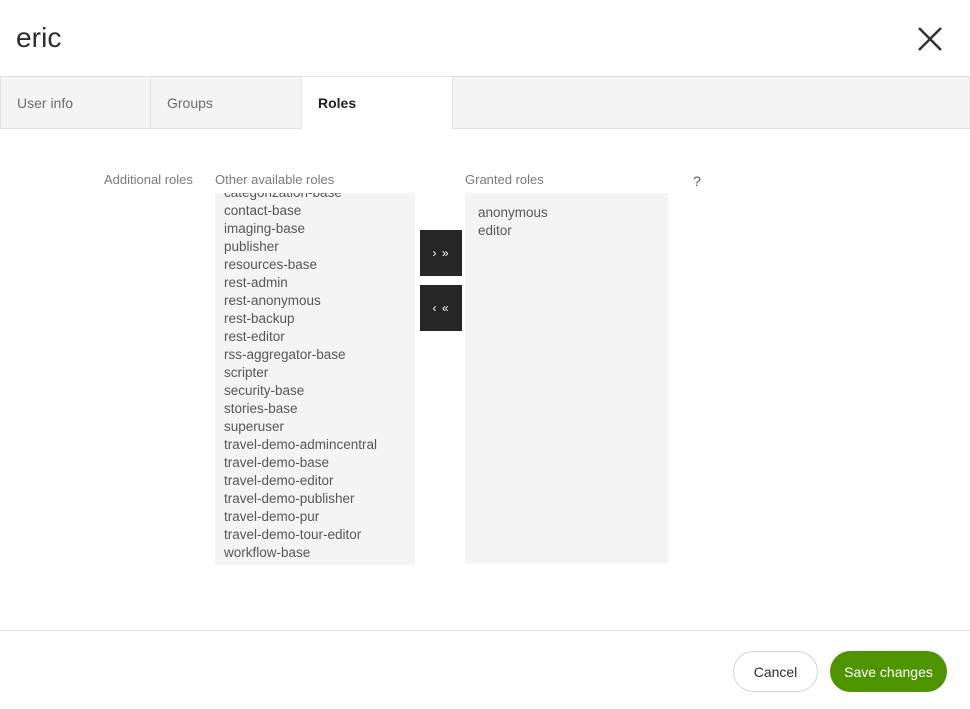 Image resolution: width=970 pixels, height=709 pixels. I want to click on tab-bar-filler, so click(711, 102).